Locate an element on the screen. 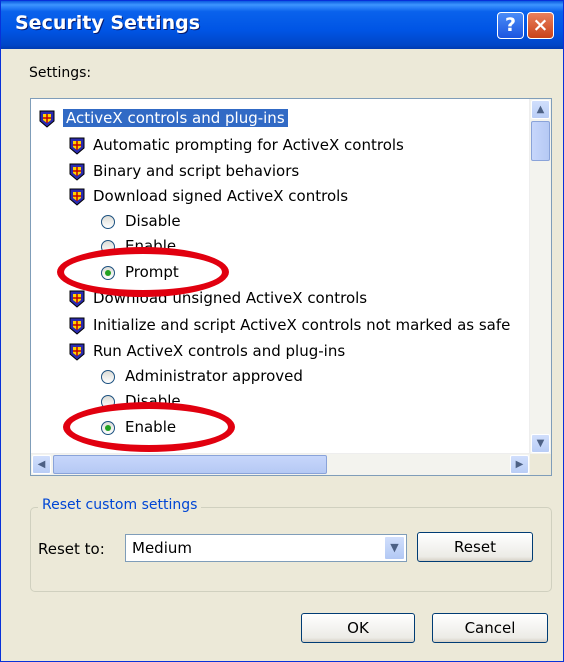  tree-option-administrator-approved: Administrator approved is located at coordinates (202, 376).